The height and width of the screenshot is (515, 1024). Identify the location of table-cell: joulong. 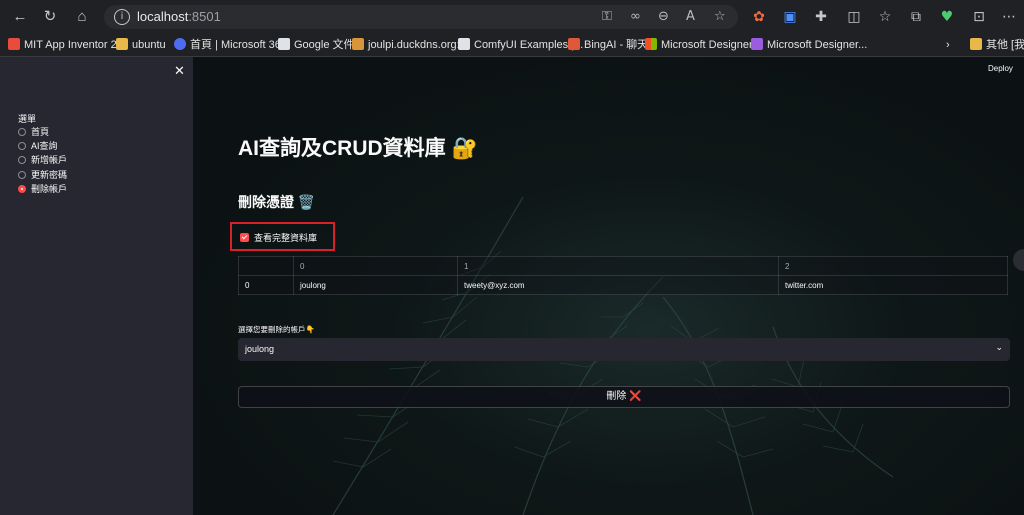
(375, 285).